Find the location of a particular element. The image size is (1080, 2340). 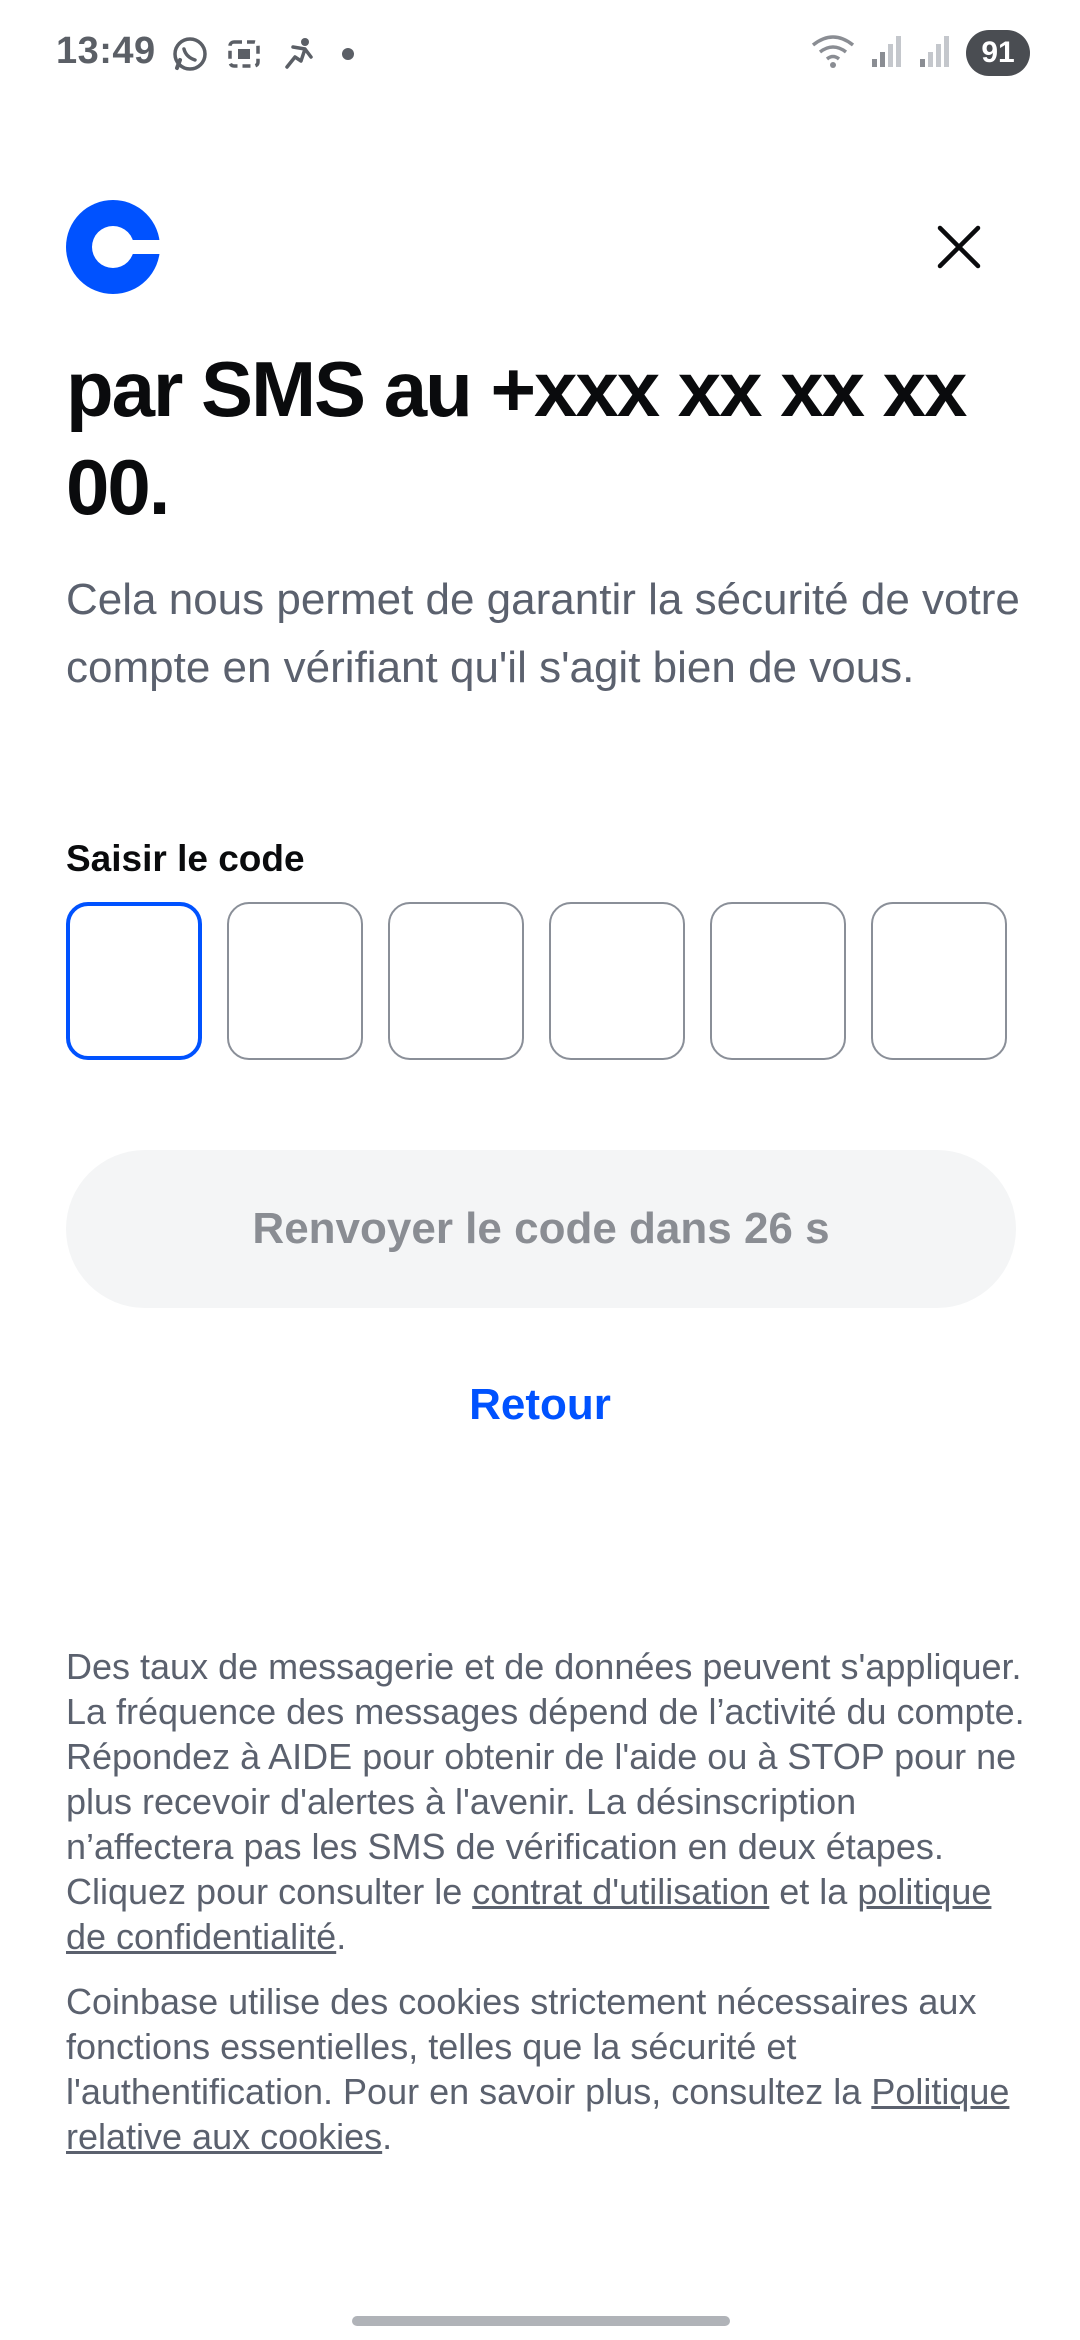

status-icons-right: 91 is located at coordinates (920, 53).